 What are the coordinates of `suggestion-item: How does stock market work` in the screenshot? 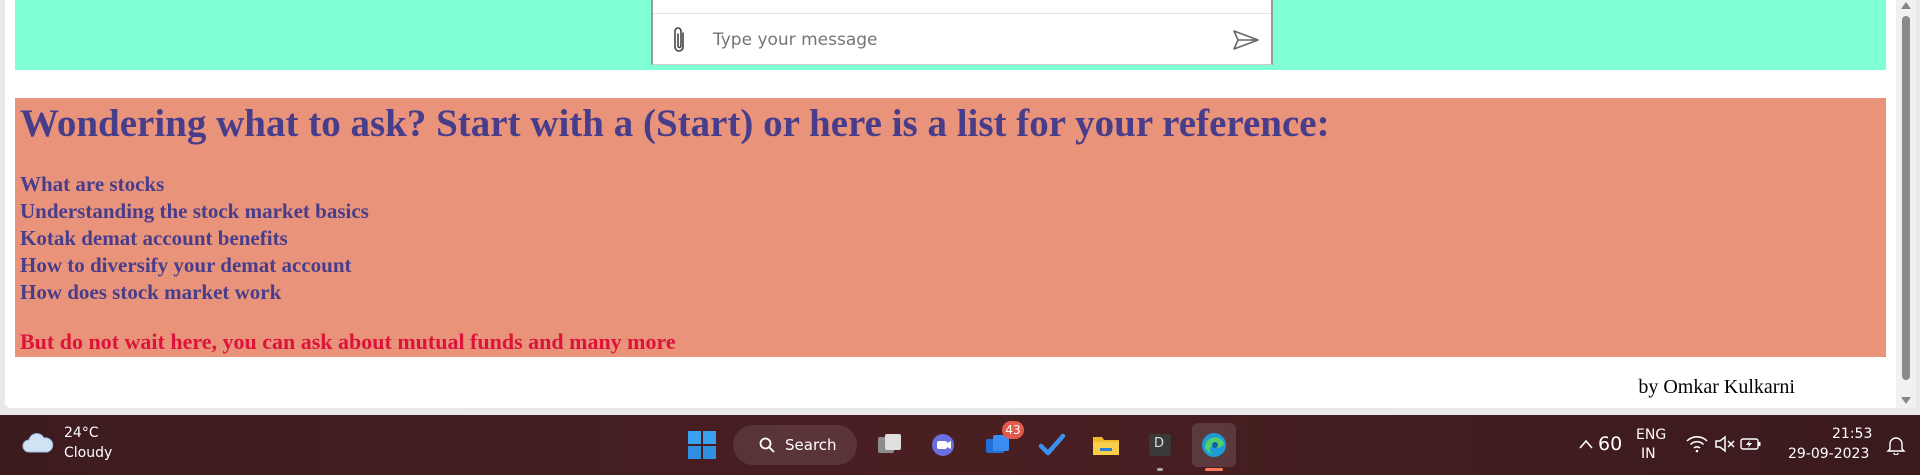 It's located at (194, 292).